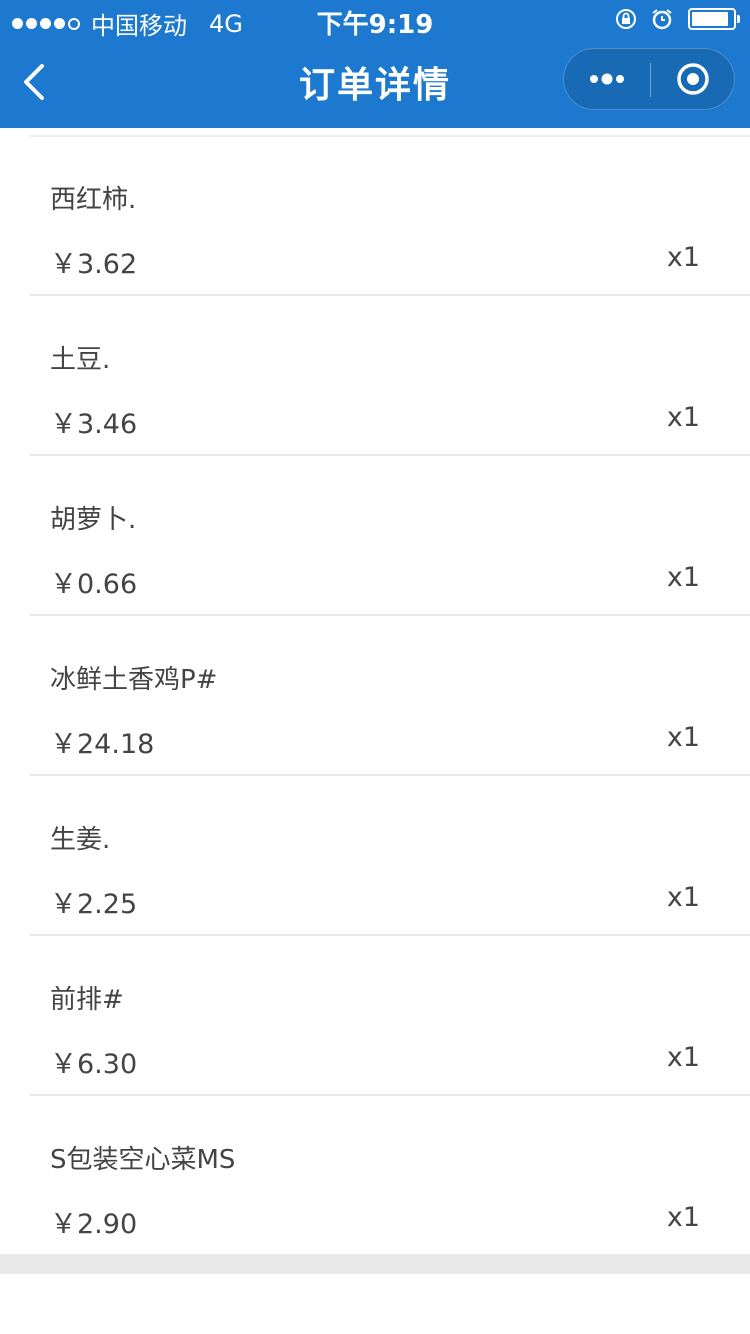 The width and height of the screenshot is (750, 1334). What do you see at coordinates (714, 19) in the screenshot?
I see `battery-icon` at bounding box center [714, 19].